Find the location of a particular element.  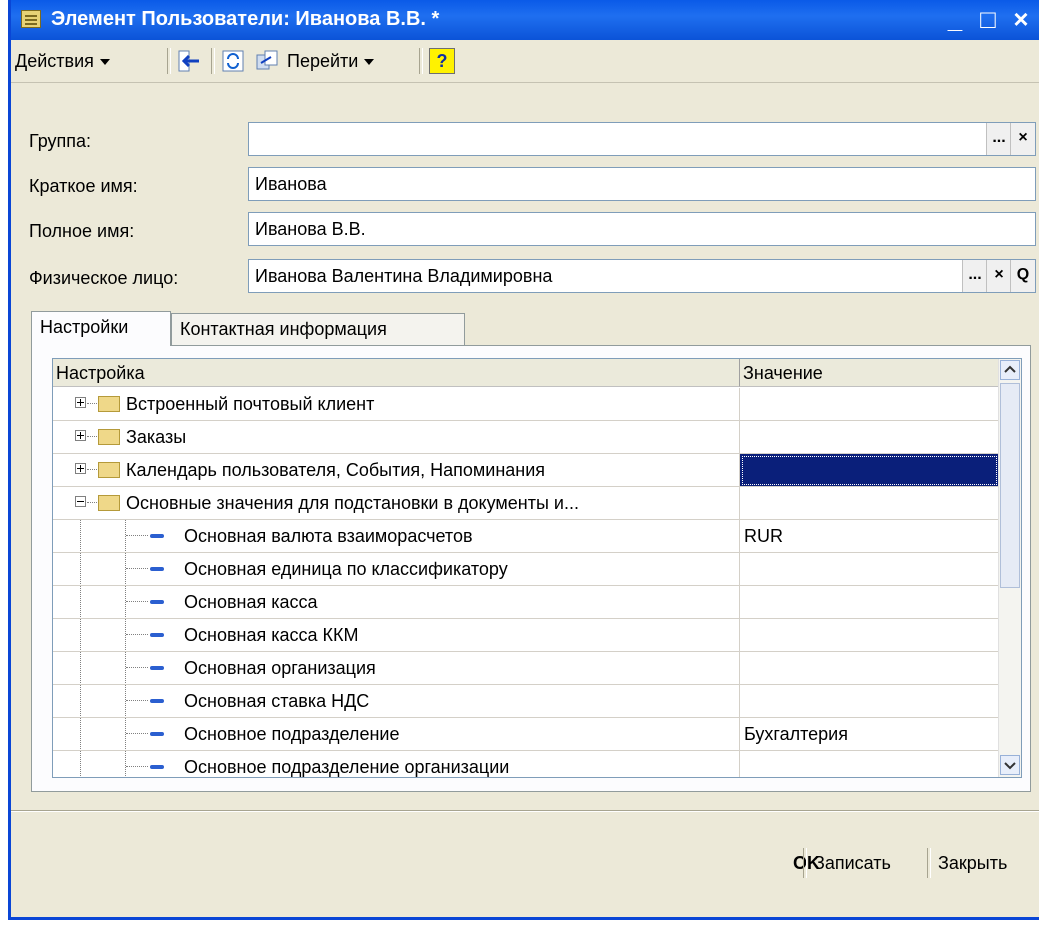

column-header-setting: Настройка is located at coordinates (396, 373).